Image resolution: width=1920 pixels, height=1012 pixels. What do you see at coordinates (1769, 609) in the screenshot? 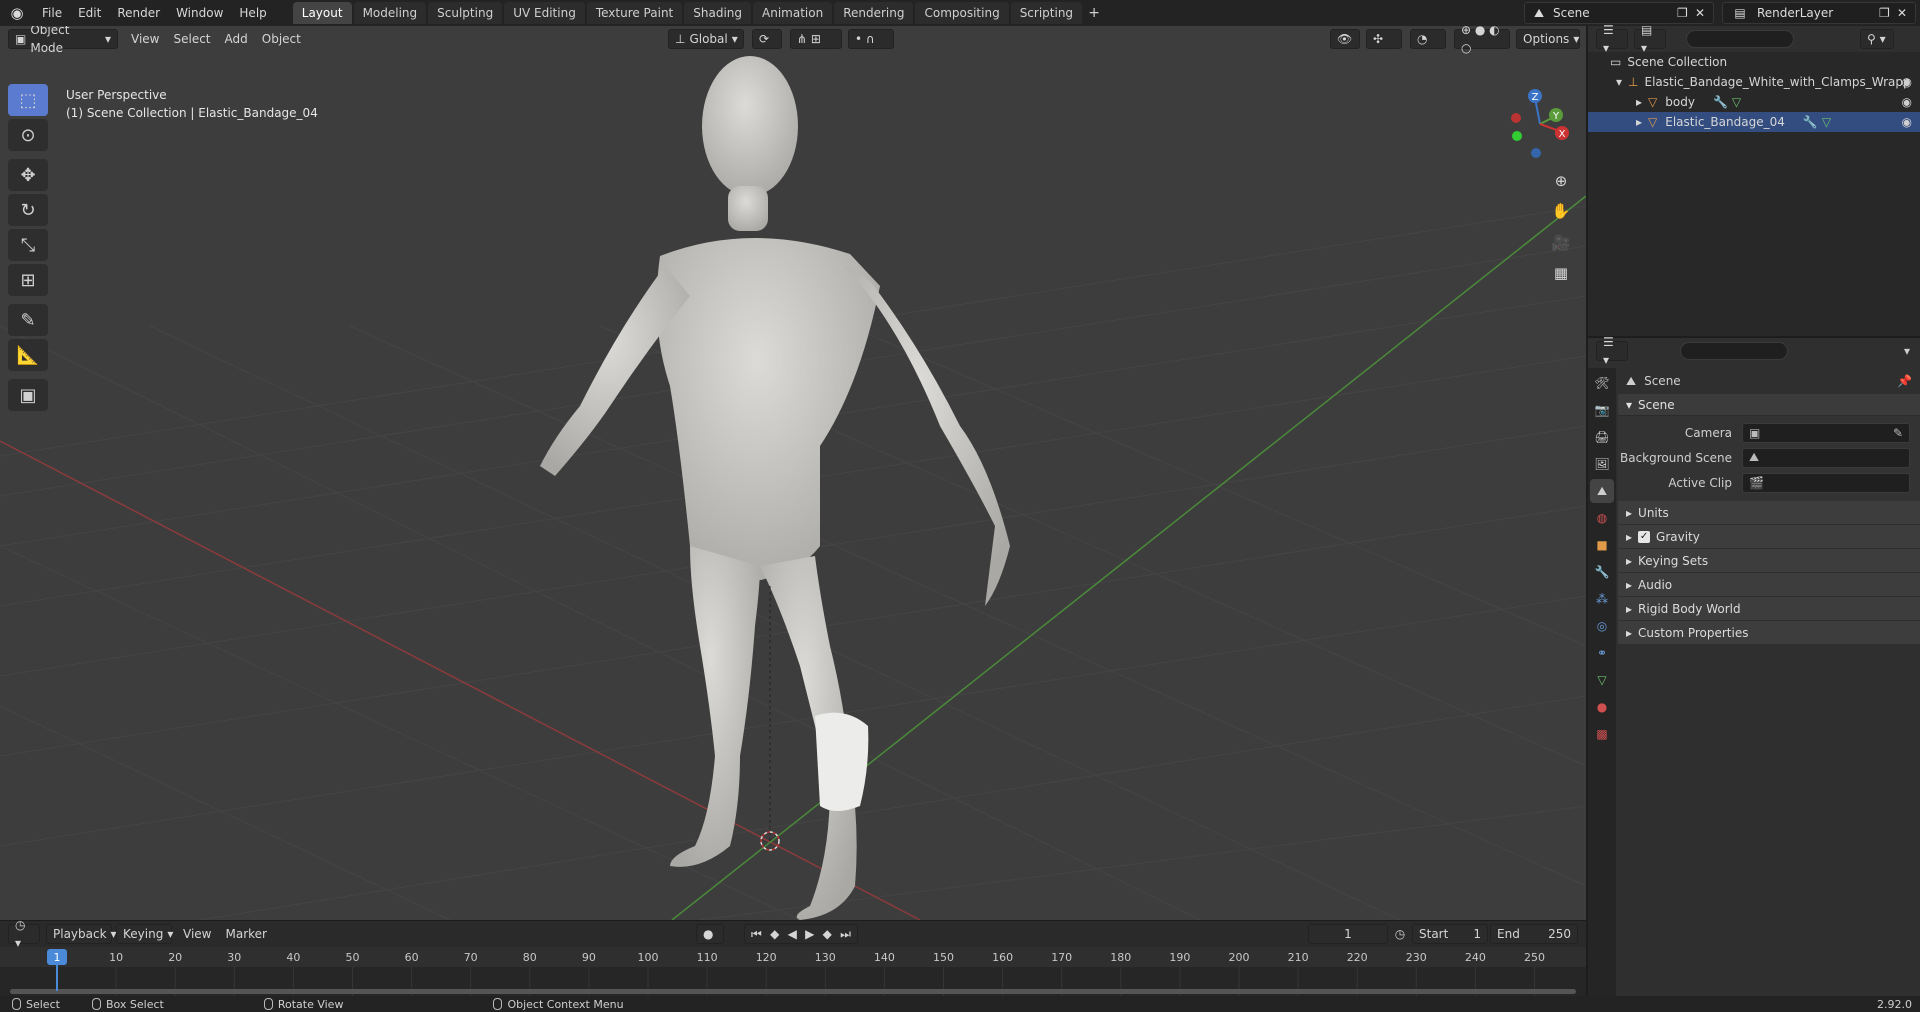
I see `panel-rigid-body-world: ▸ Rigid Body World` at bounding box center [1769, 609].